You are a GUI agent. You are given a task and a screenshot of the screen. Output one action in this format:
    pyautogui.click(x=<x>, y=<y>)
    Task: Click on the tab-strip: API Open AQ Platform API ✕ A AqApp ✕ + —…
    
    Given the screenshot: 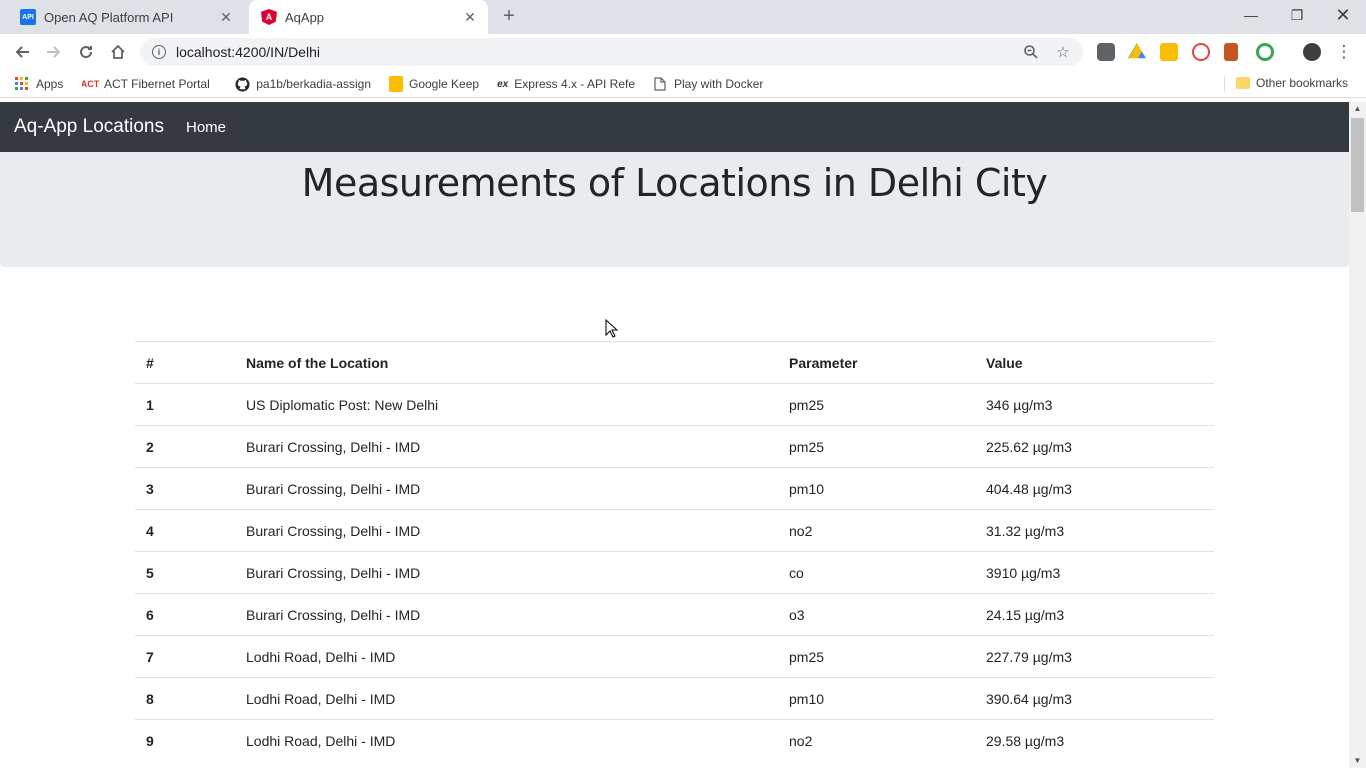 What is the action you would take?
    pyautogui.click(x=683, y=17)
    